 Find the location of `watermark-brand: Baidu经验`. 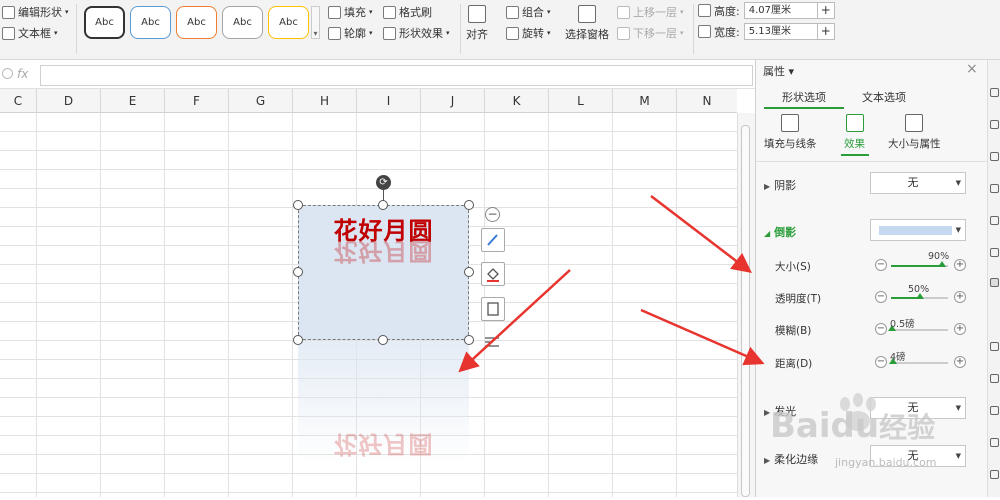

watermark-brand: Baidu经验 is located at coordinates (853, 426).